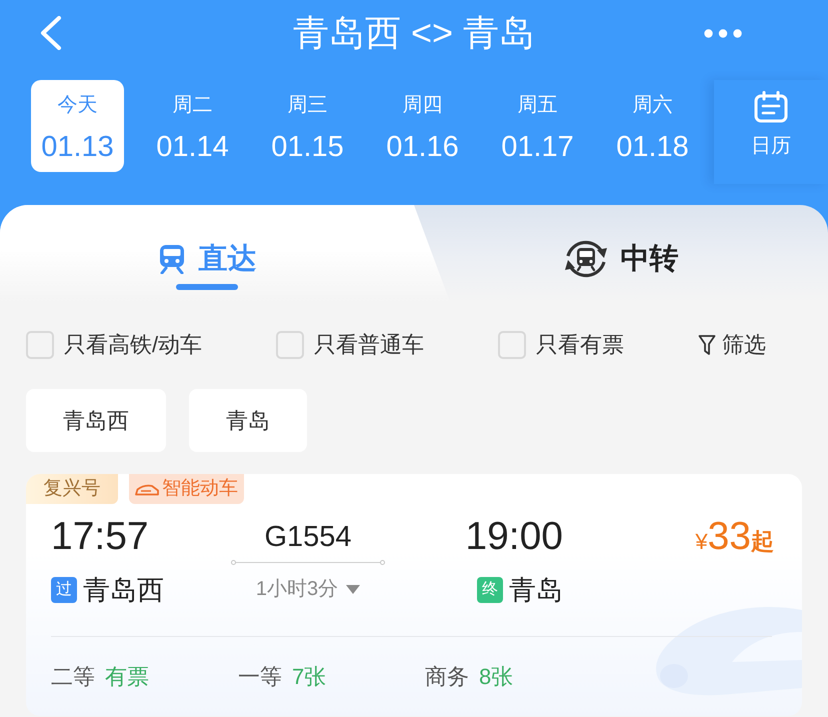 The width and height of the screenshot is (828, 717). I want to click on tab-indicator, so click(207, 287).